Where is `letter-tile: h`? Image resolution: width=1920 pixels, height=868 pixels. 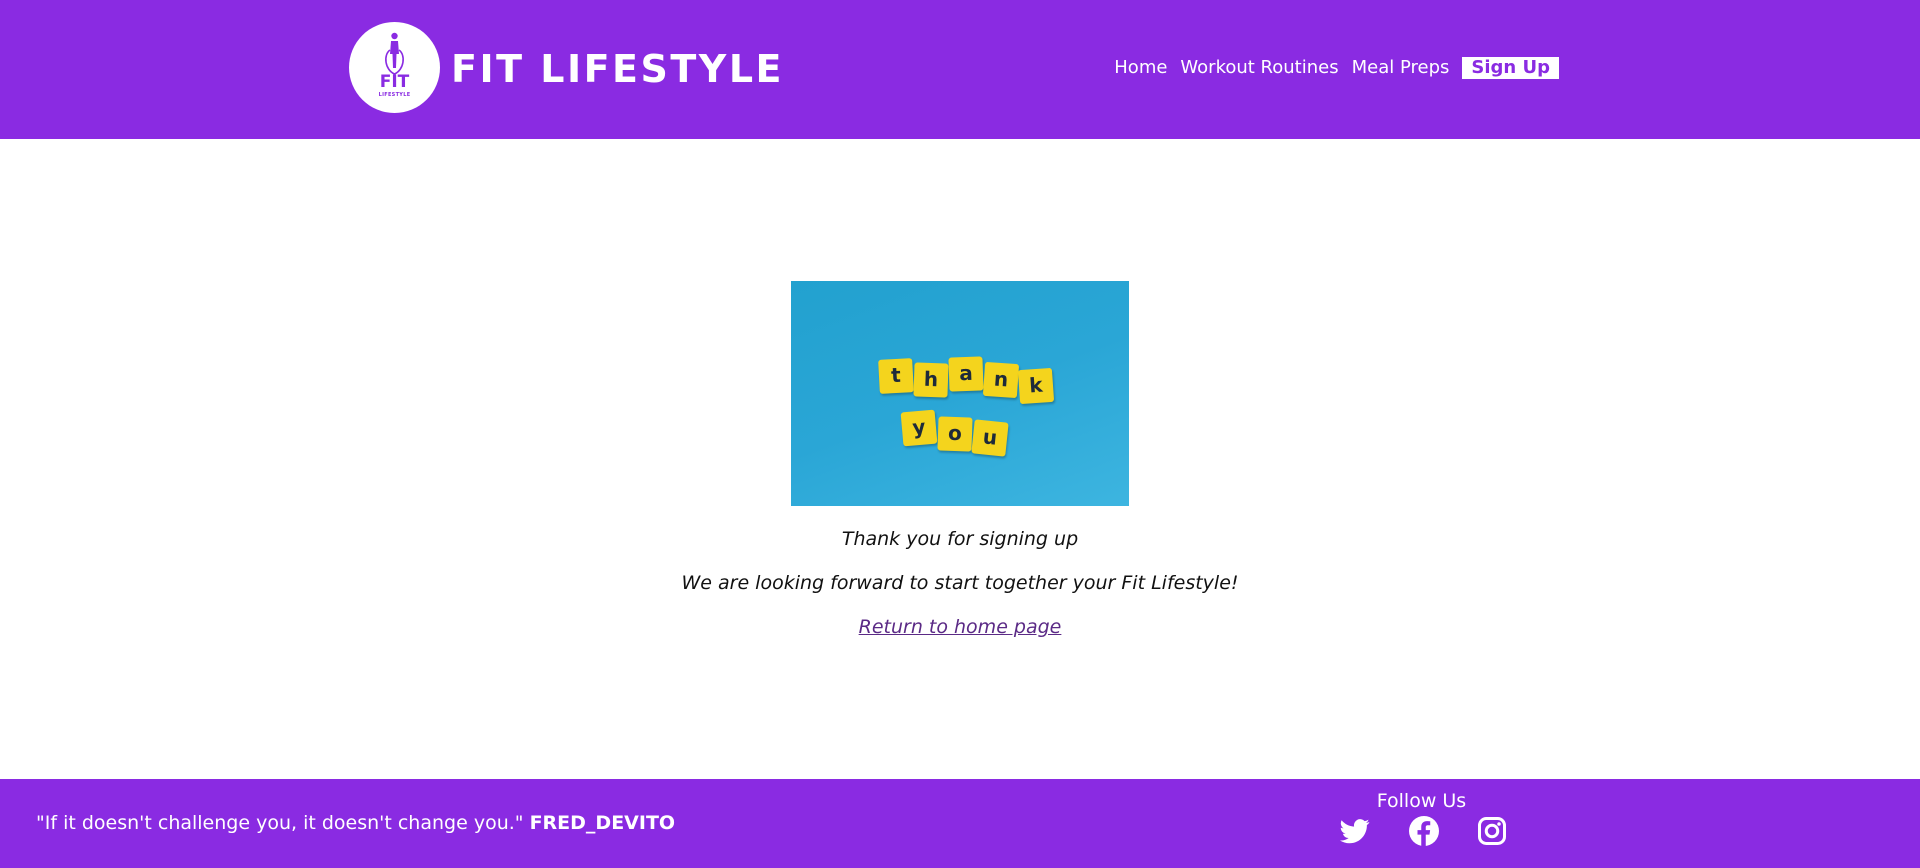 letter-tile: h is located at coordinates (931, 380).